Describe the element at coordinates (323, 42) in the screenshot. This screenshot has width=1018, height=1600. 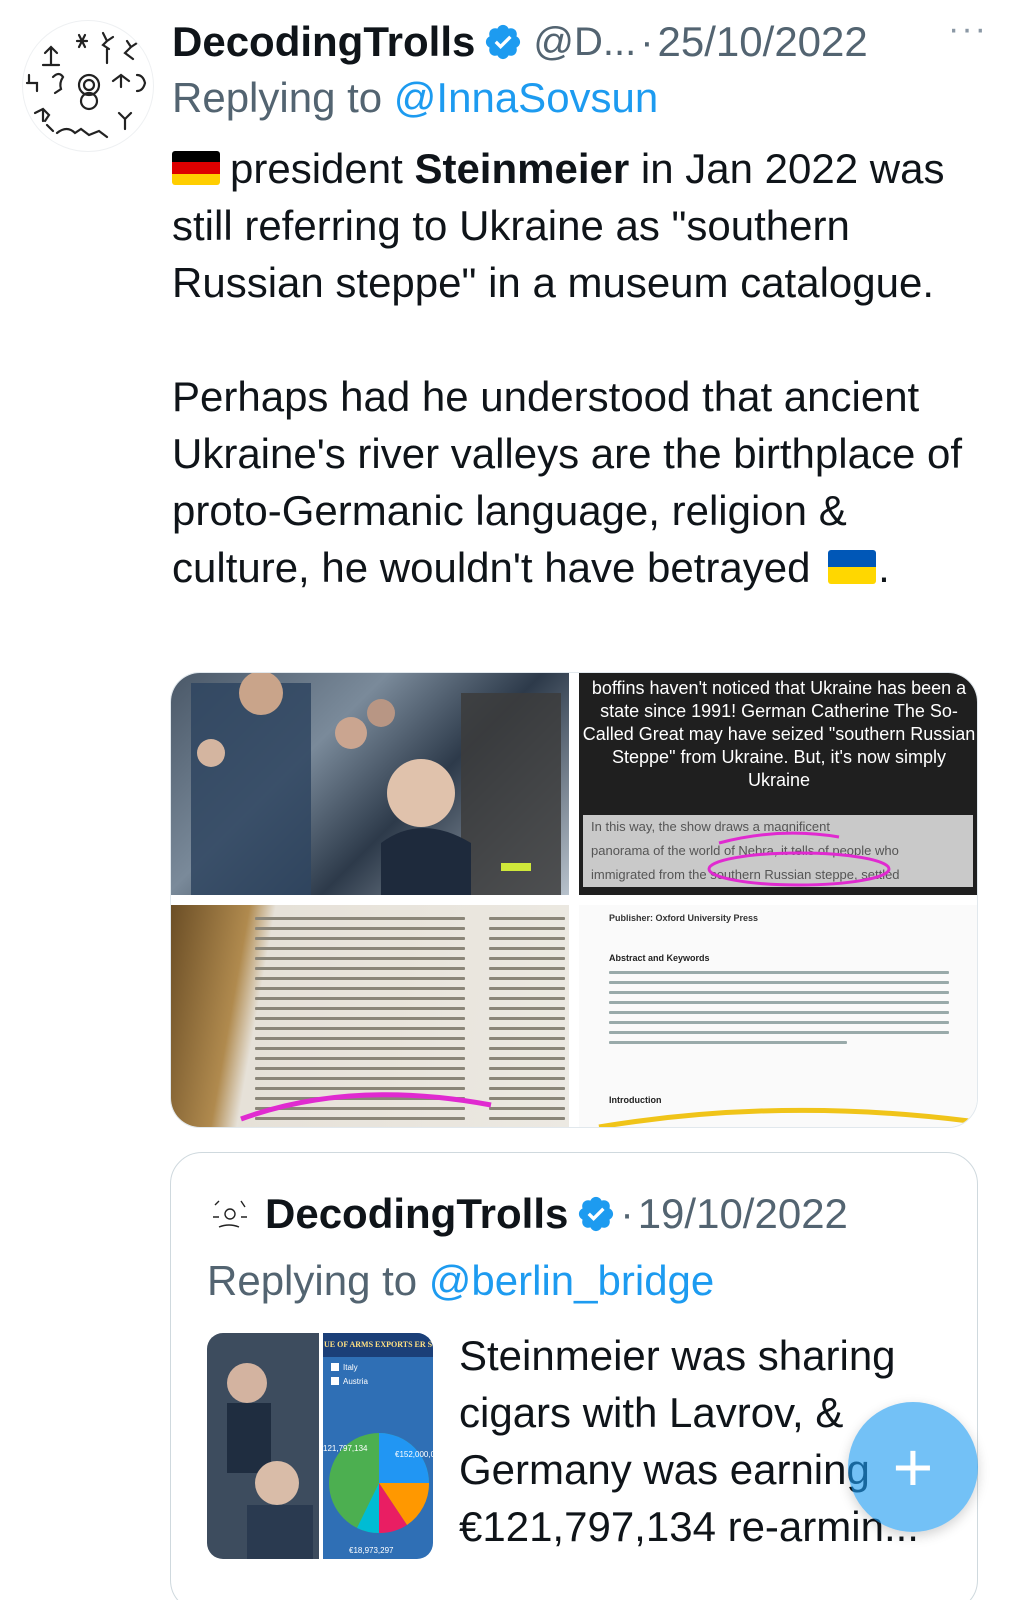
I see `author-name: DecodingTrolls` at that location.